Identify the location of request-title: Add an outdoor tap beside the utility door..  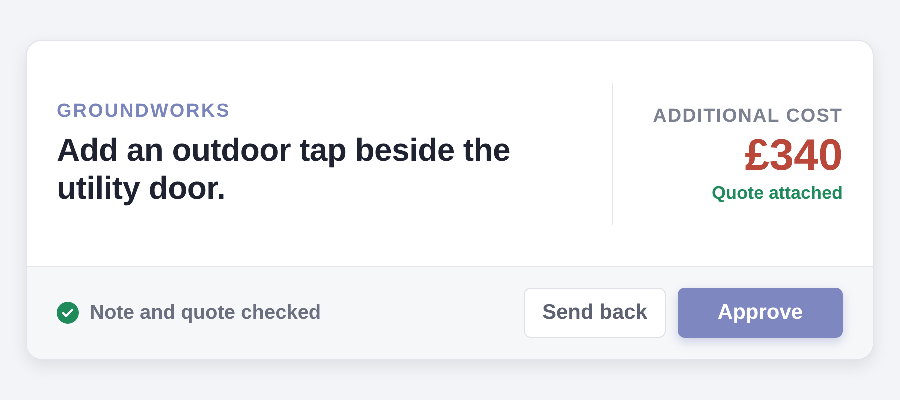
(284, 168).